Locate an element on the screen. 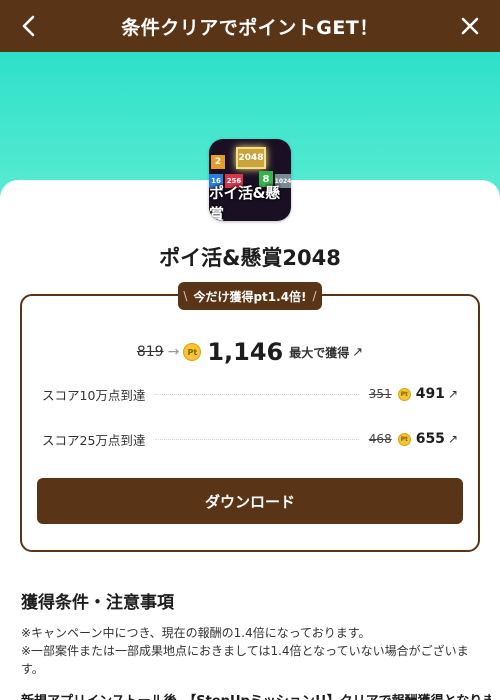 The image size is (500, 700). icon-tile: 2048 is located at coordinates (251, 158).